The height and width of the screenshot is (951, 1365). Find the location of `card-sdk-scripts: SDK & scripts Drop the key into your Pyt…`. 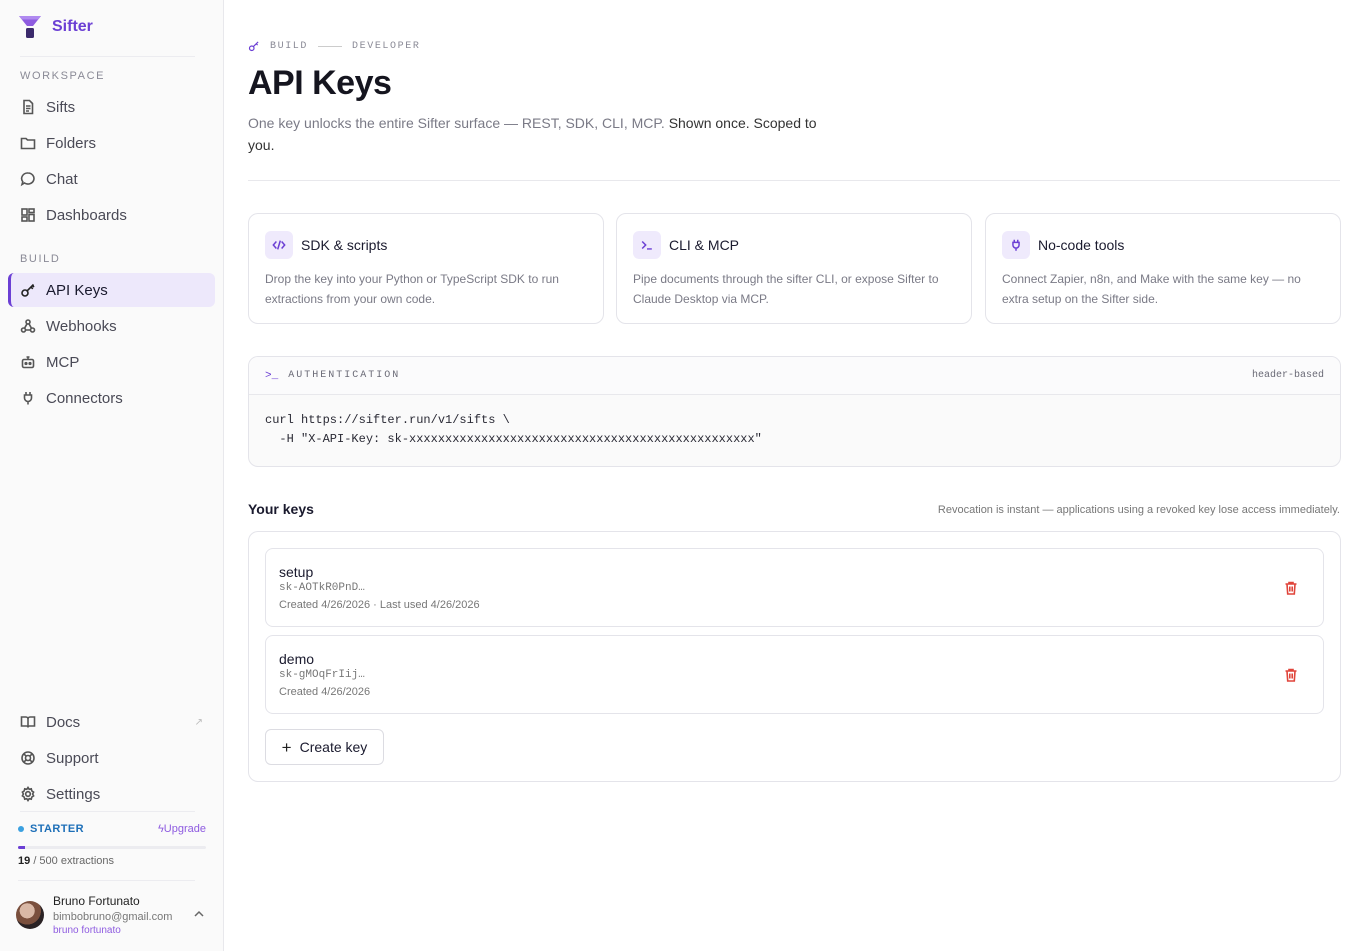

card-sdk-scripts: SDK & scripts Drop the key into your Pyt… is located at coordinates (426, 268).